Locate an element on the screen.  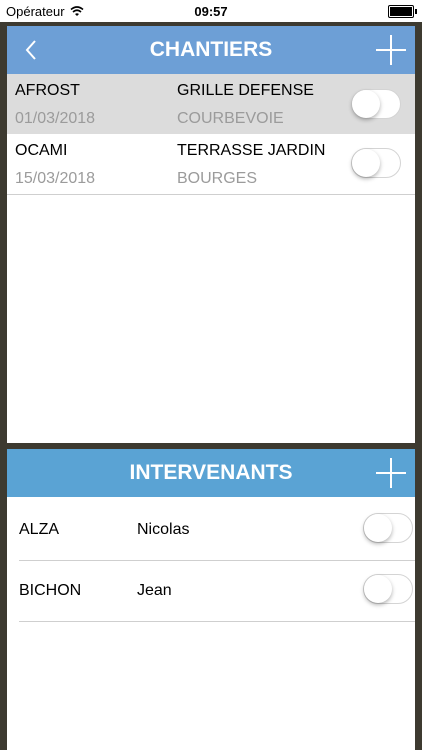
chantiers-header: CHANTIERS is located at coordinates (211, 50).